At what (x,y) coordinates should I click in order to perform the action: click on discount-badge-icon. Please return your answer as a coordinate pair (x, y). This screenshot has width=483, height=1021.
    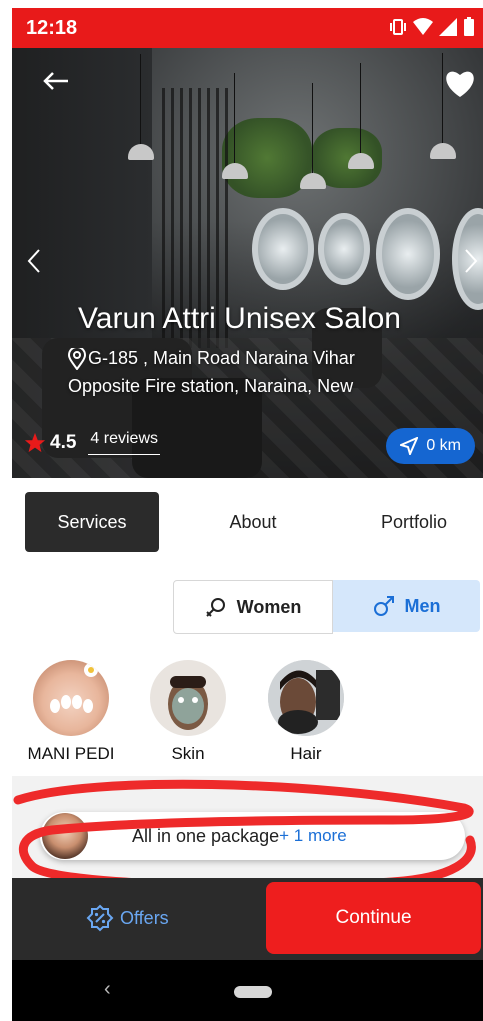
    Looking at the image, I should click on (100, 918).